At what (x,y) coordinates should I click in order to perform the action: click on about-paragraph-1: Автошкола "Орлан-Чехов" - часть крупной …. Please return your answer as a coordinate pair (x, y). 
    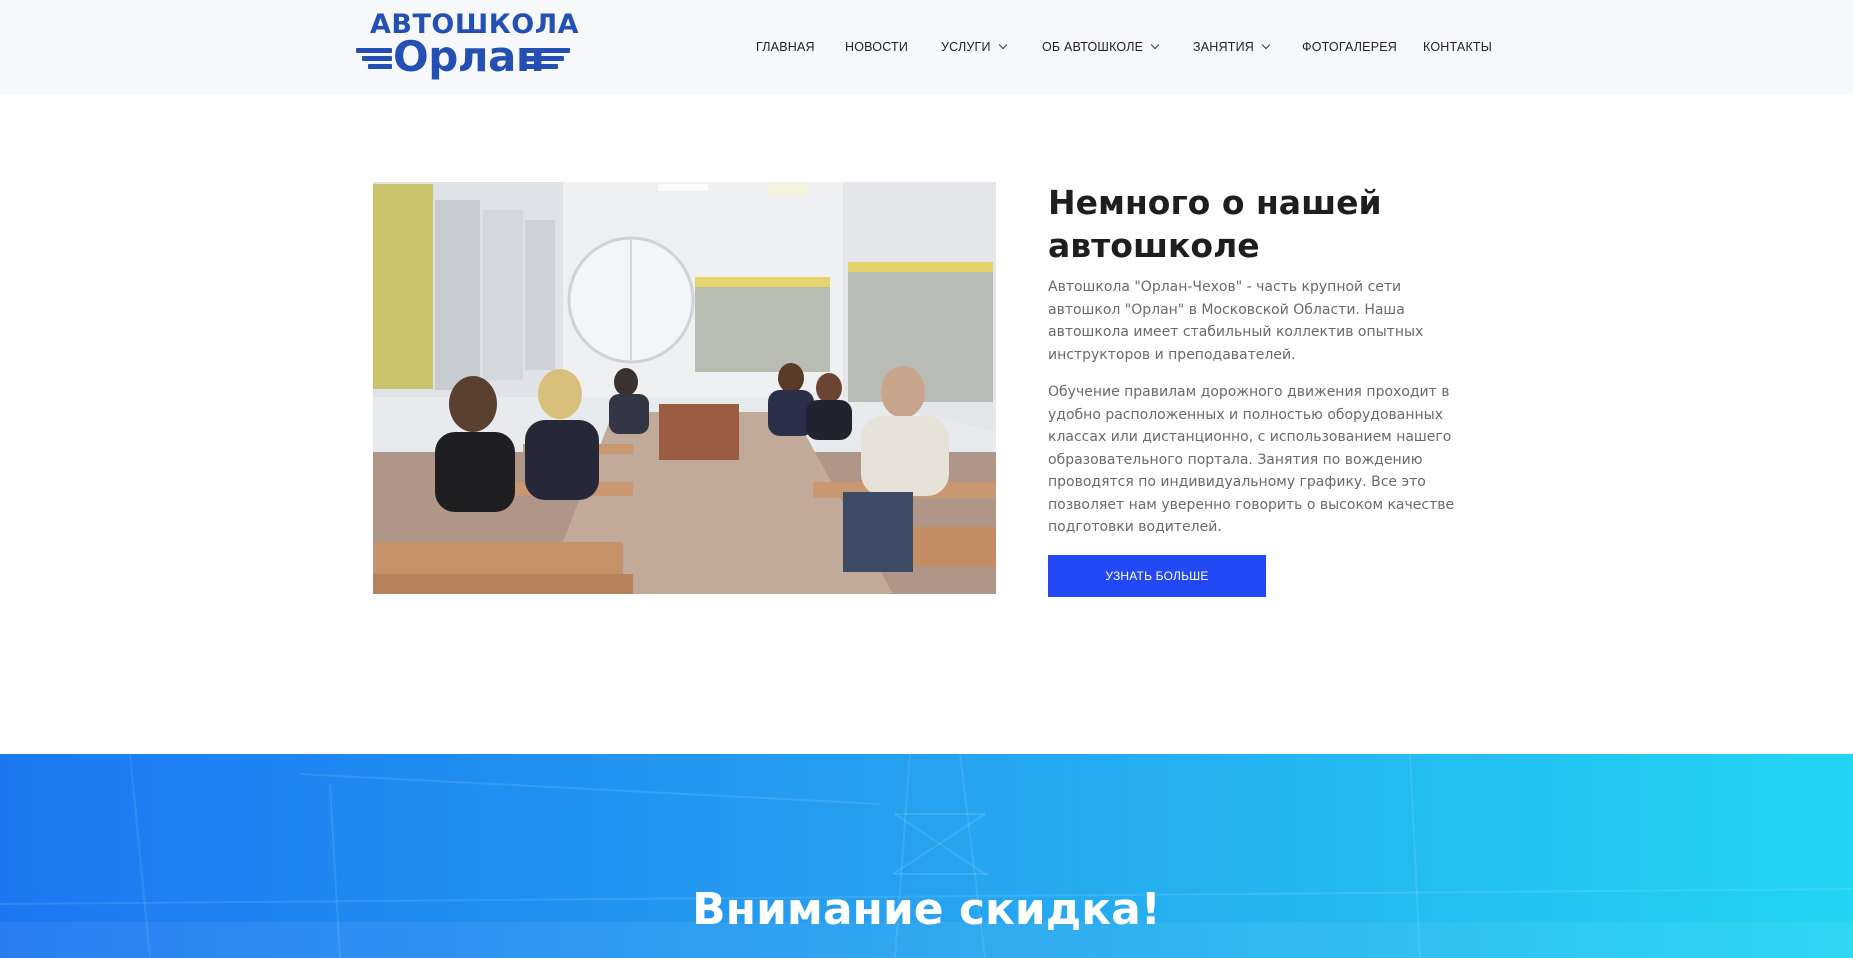
    Looking at the image, I should click on (1236, 321).